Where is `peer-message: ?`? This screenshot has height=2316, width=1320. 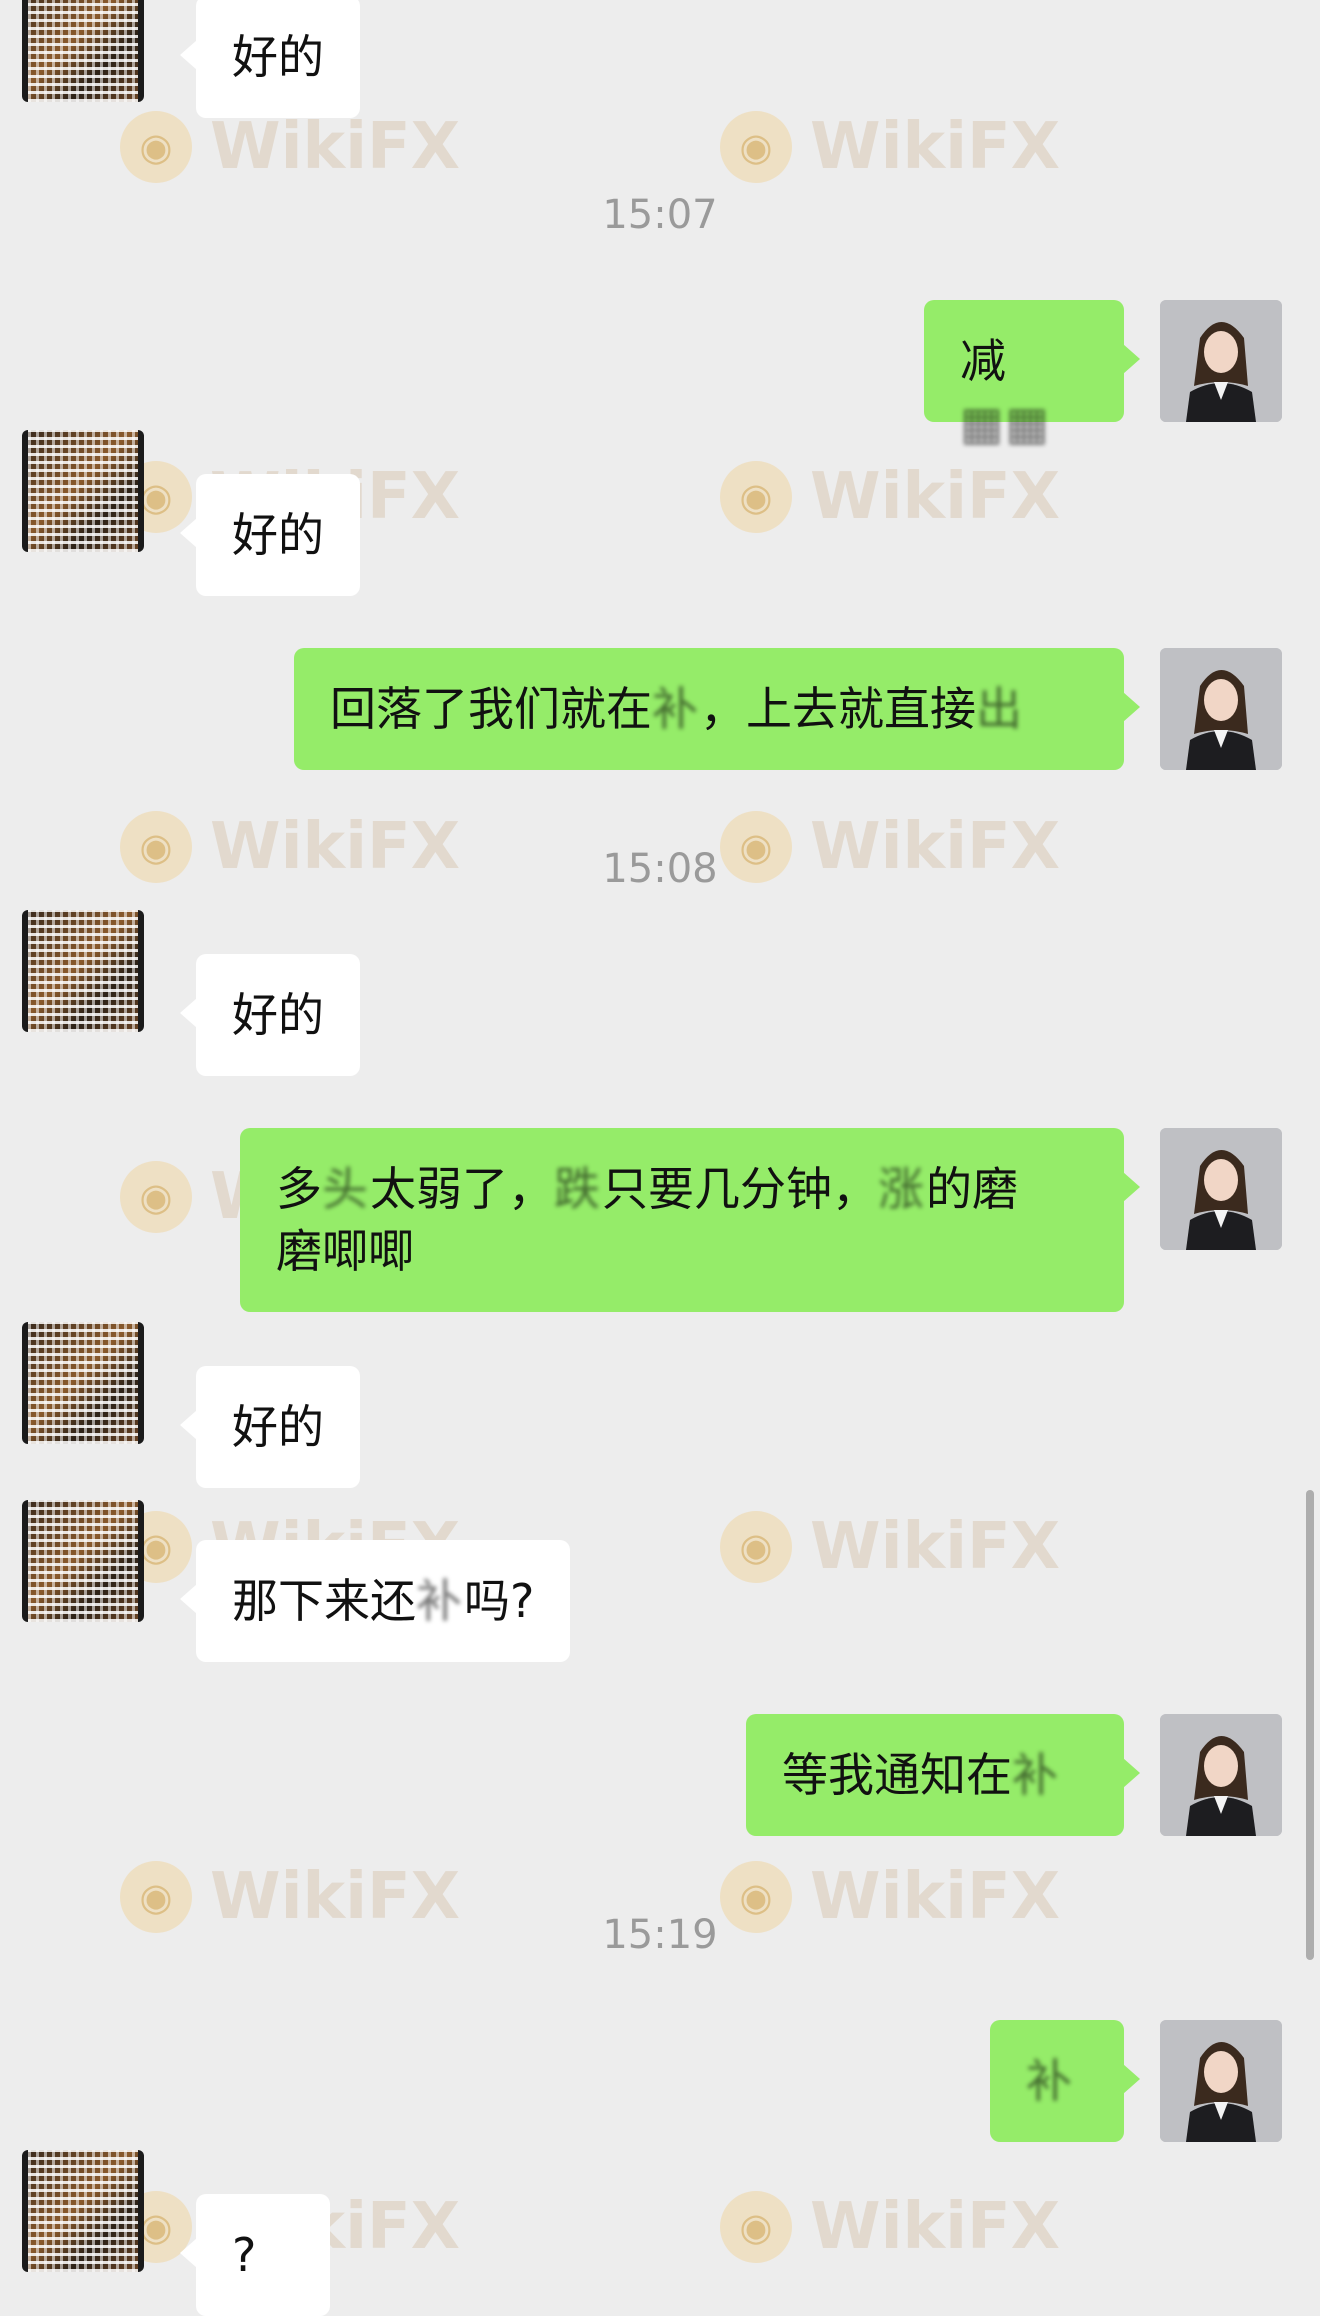
peer-message: ? is located at coordinates (255, 2255).